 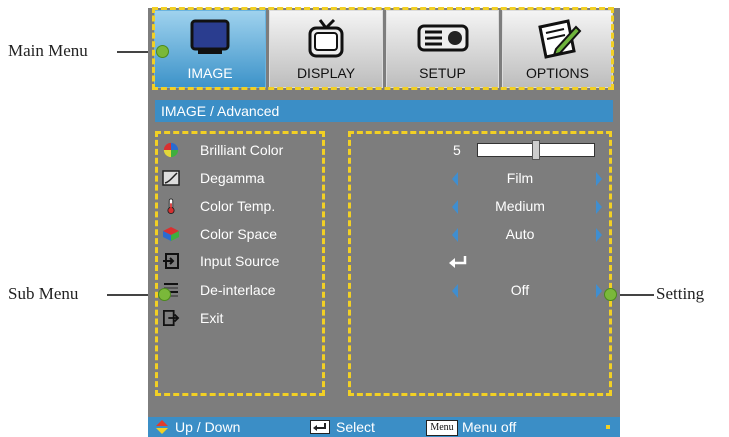 What do you see at coordinates (162, 51) in the screenshot?
I see `main-menu-callout-dot` at bounding box center [162, 51].